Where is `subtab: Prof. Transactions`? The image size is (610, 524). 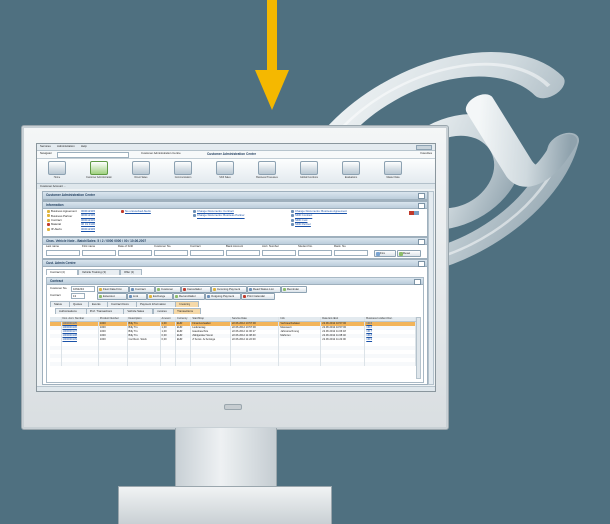 subtab: Prof. Transactions is located at coordinates (105, 311).